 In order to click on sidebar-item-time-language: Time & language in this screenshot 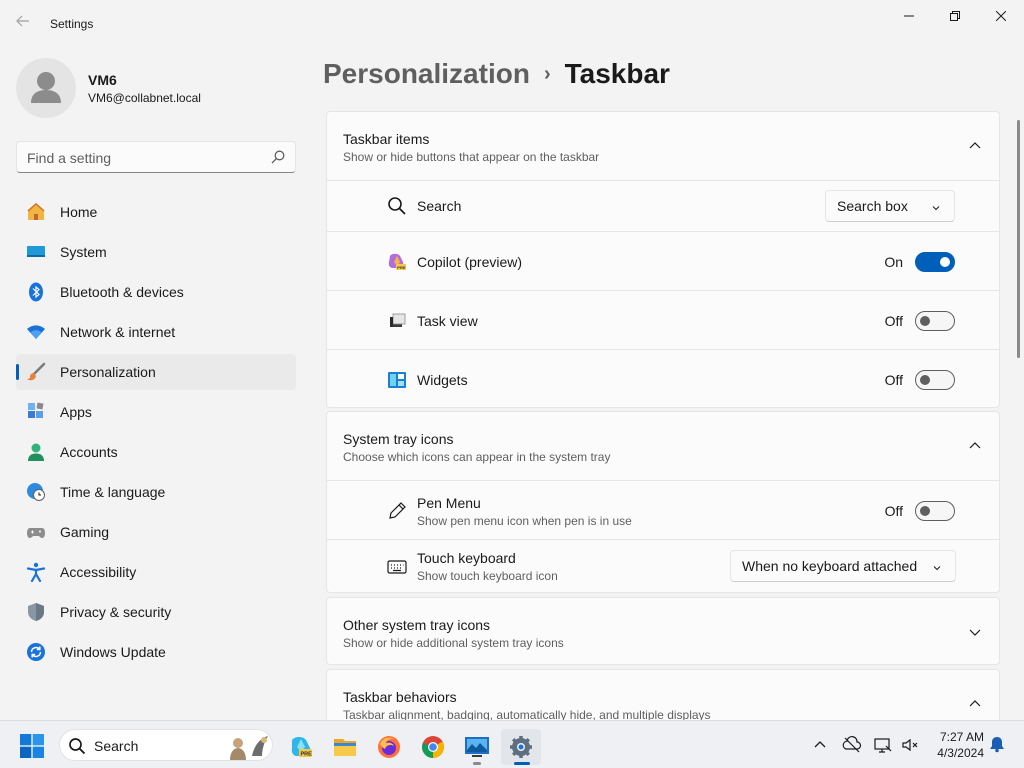, I will do `click(156, 492)`.